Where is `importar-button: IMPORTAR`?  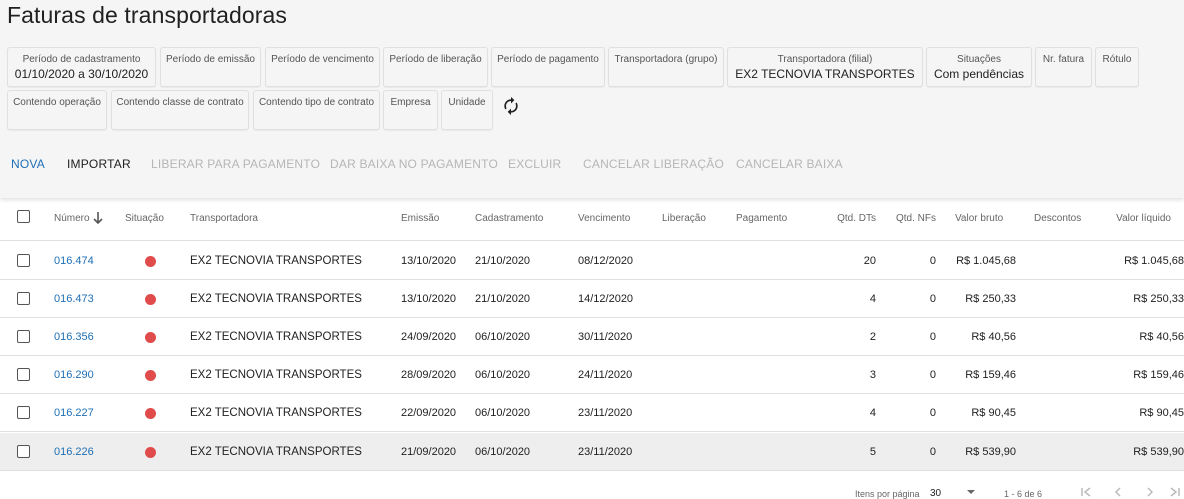 importar-button: IMPORTAR is located at coordinates (99, 164).